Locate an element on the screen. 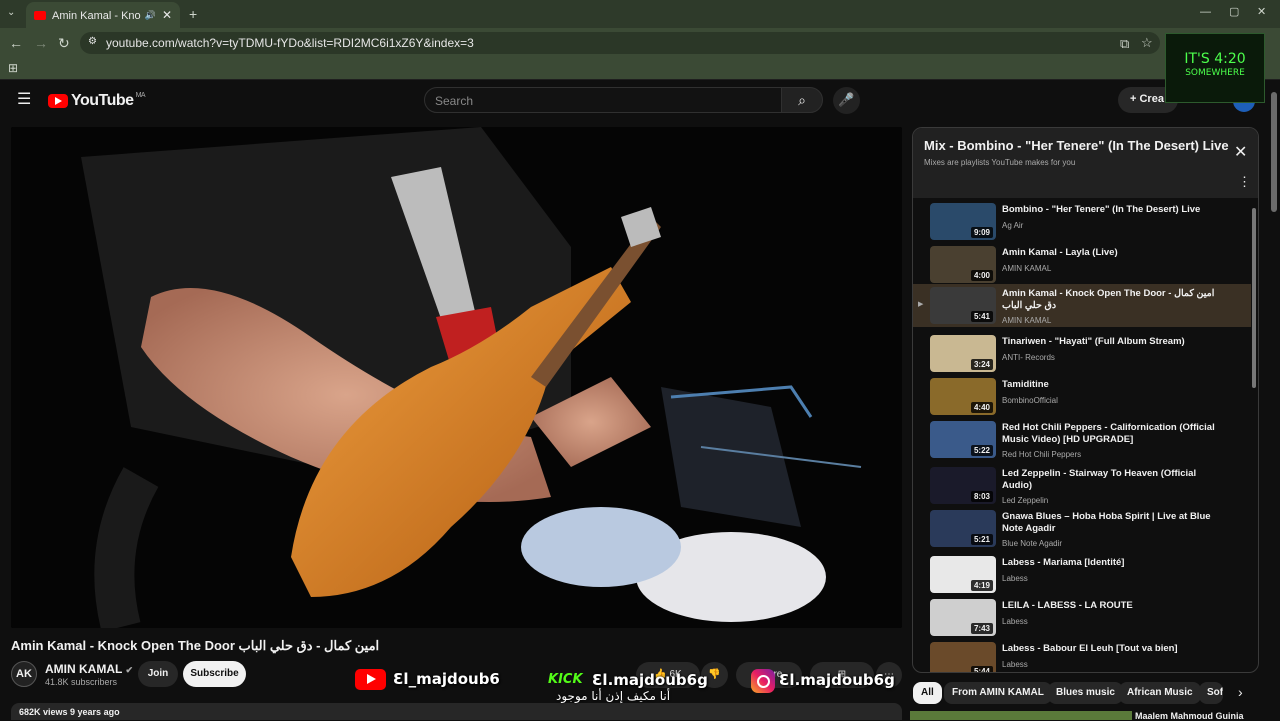 This screenshot has height=721, width=1280. new-tab-icon: + is located at coordinates (193, 14).